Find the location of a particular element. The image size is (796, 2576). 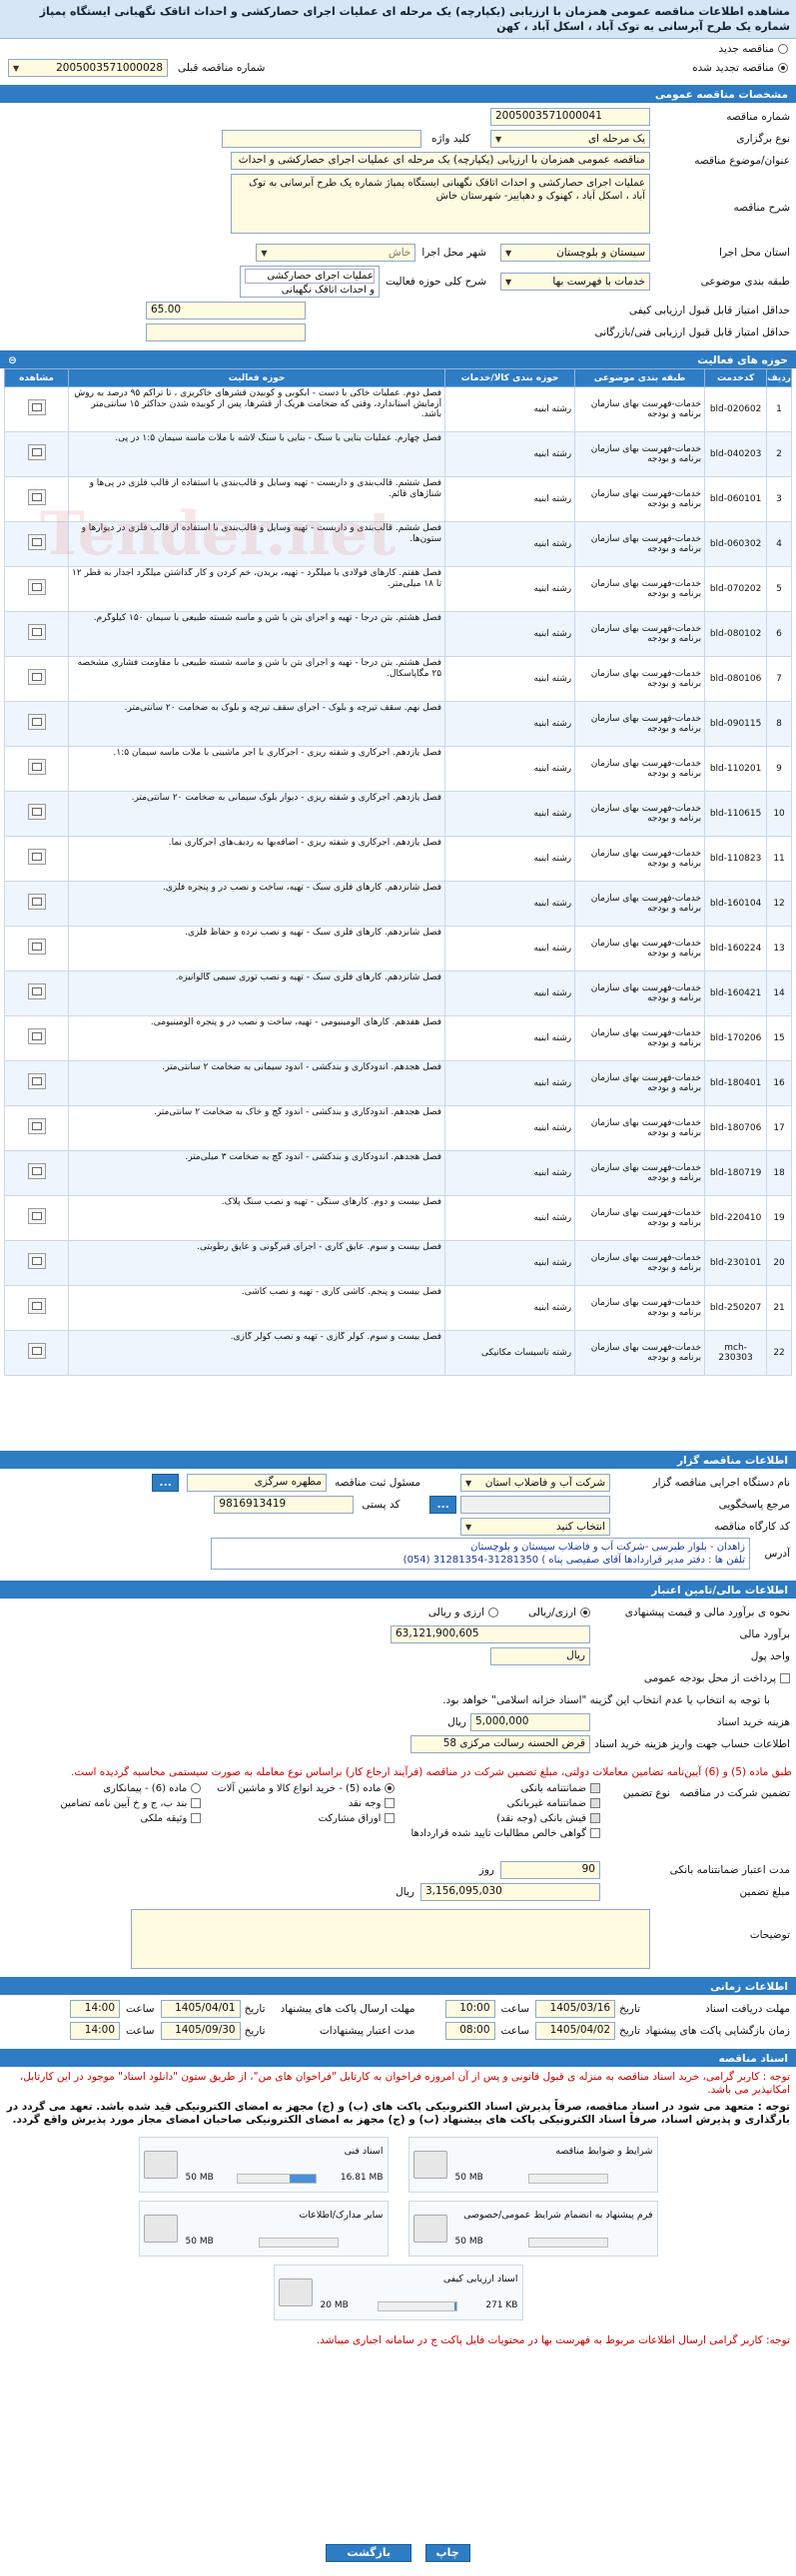

classification-select: خدمات با فهرست بها ▼ is located at coordinates (575, 282).